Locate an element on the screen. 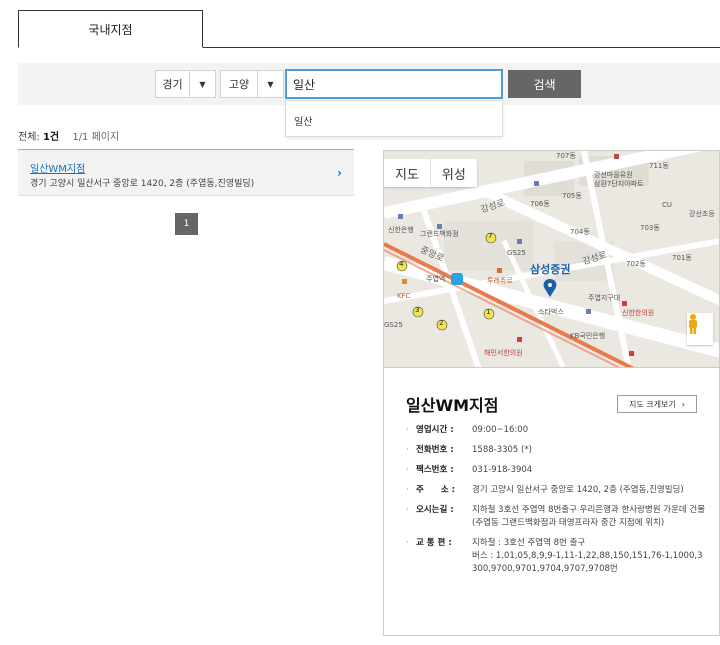  map-label-starbucks: 스타벅스 is located at coordinates (551, 312).